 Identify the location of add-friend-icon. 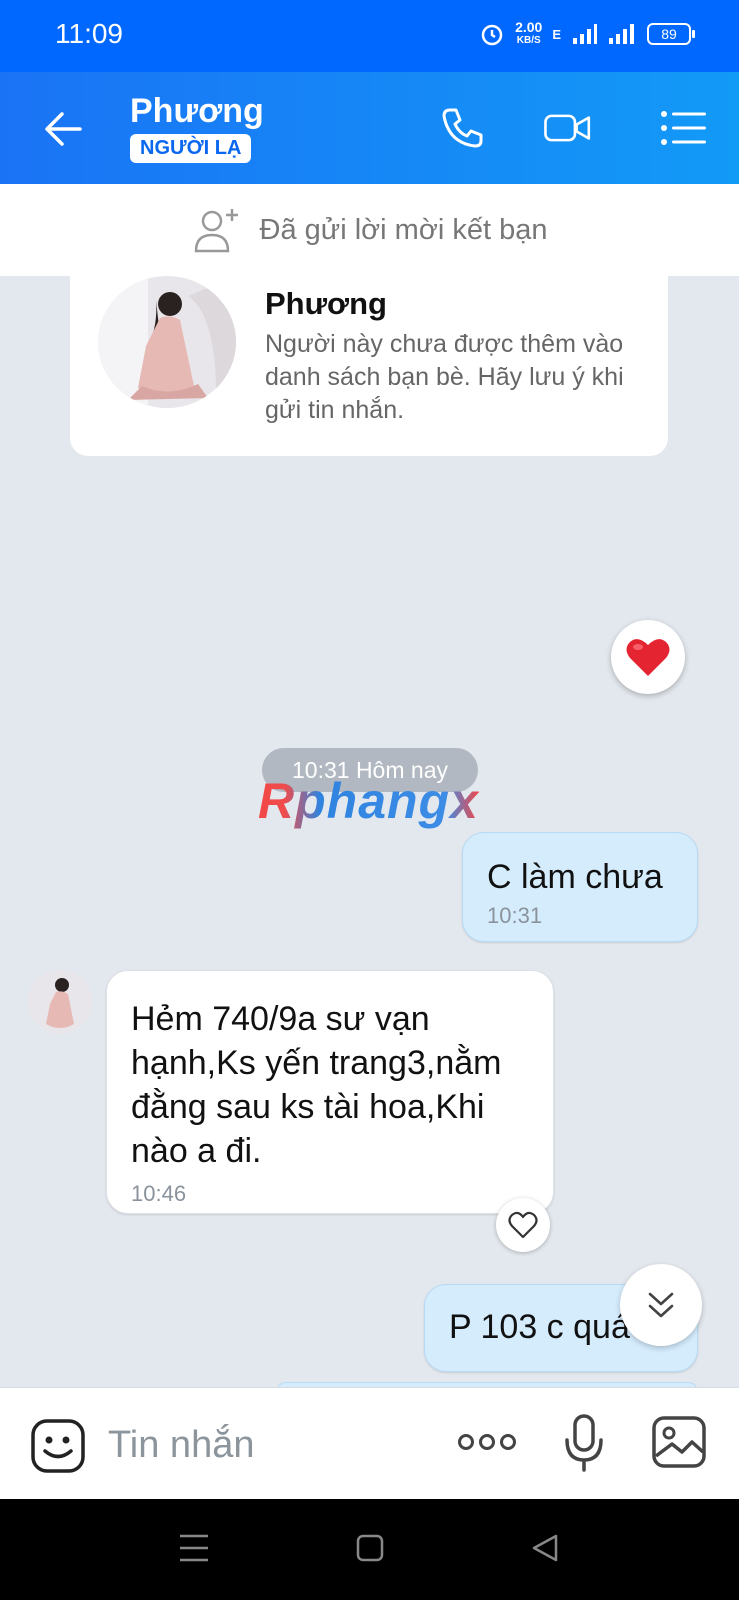
(216, 231).